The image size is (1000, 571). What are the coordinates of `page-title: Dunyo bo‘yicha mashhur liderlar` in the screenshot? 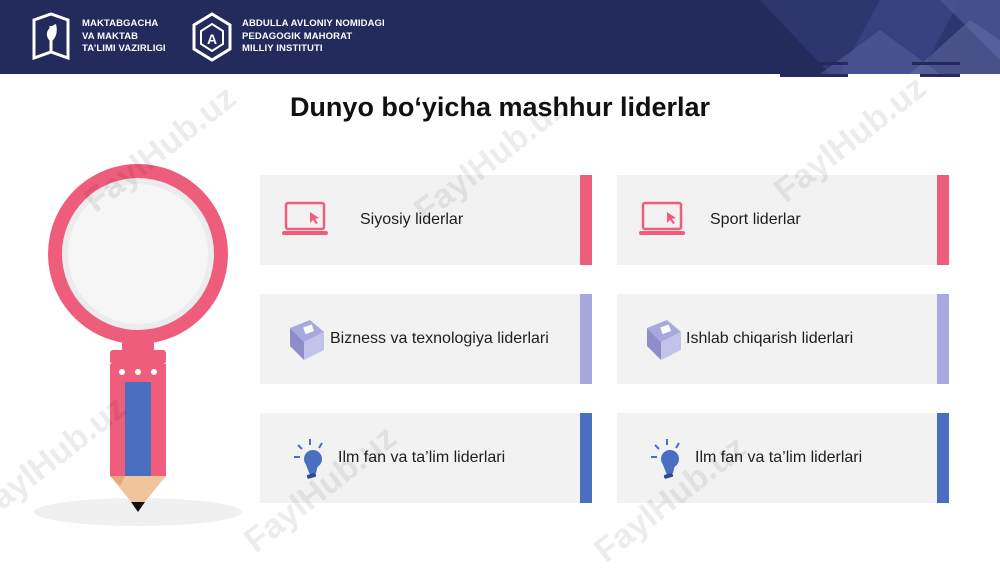 It's located at (500, 107).